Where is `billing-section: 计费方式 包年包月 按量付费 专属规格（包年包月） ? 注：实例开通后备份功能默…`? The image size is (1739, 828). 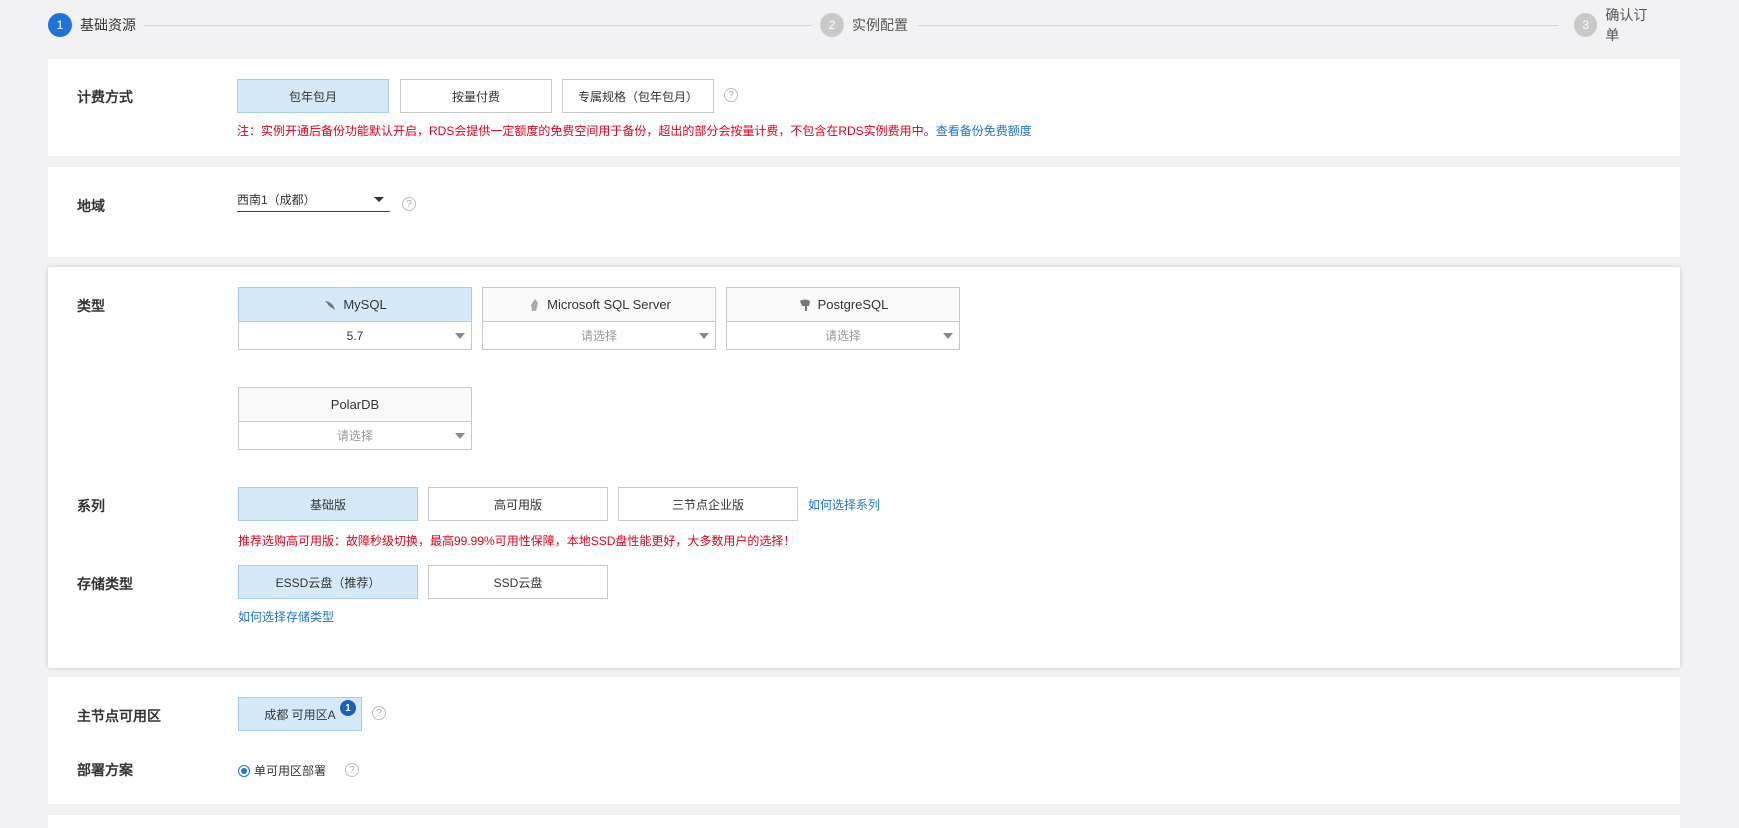
billing-section: 计费方式 包年包月 按量付费 专属规格（包年包月） ? 注：实例开通后备份功能默… is located at coordinates (864, 107).